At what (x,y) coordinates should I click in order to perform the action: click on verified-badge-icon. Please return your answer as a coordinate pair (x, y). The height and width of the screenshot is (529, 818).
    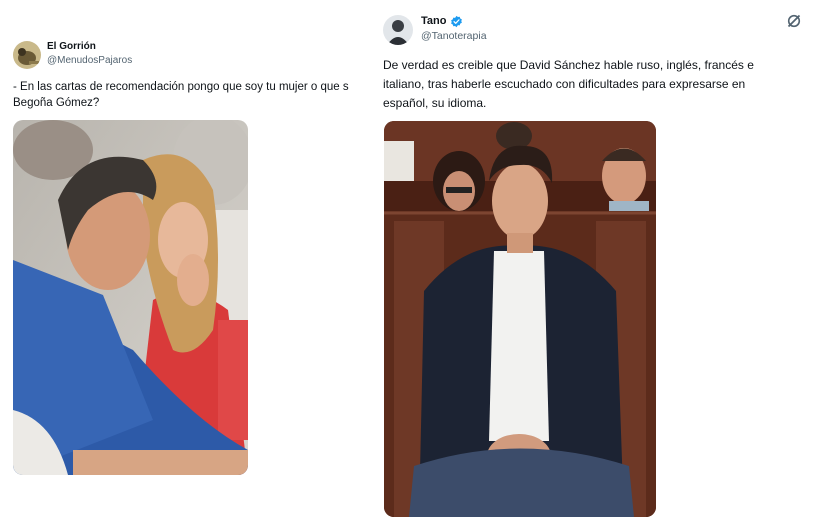
    Looking at the image, I should click on (456, 21).